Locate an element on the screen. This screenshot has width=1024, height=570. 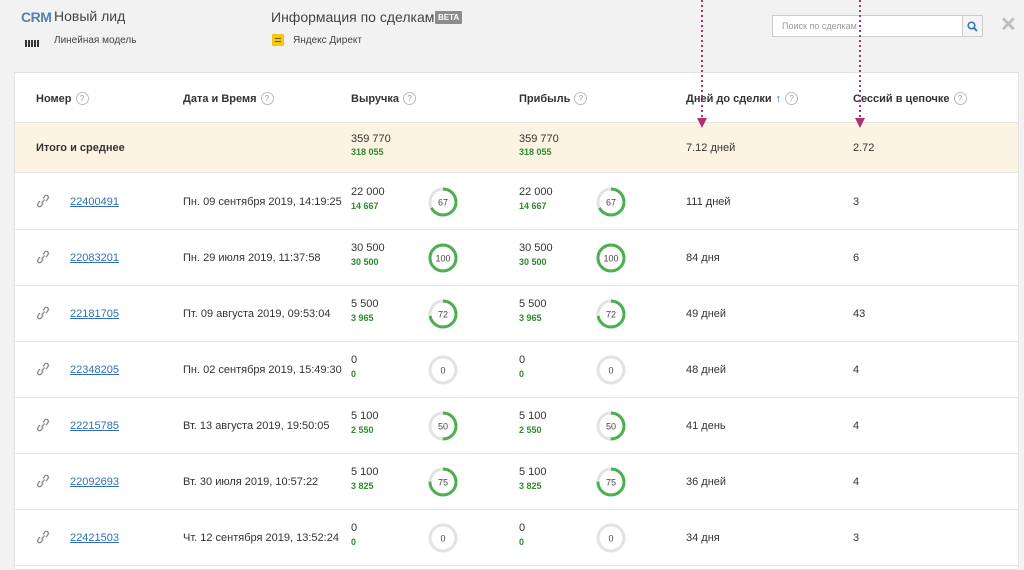
revenue-cell: 30 500 30 500 is located at coordinates (368, 254).